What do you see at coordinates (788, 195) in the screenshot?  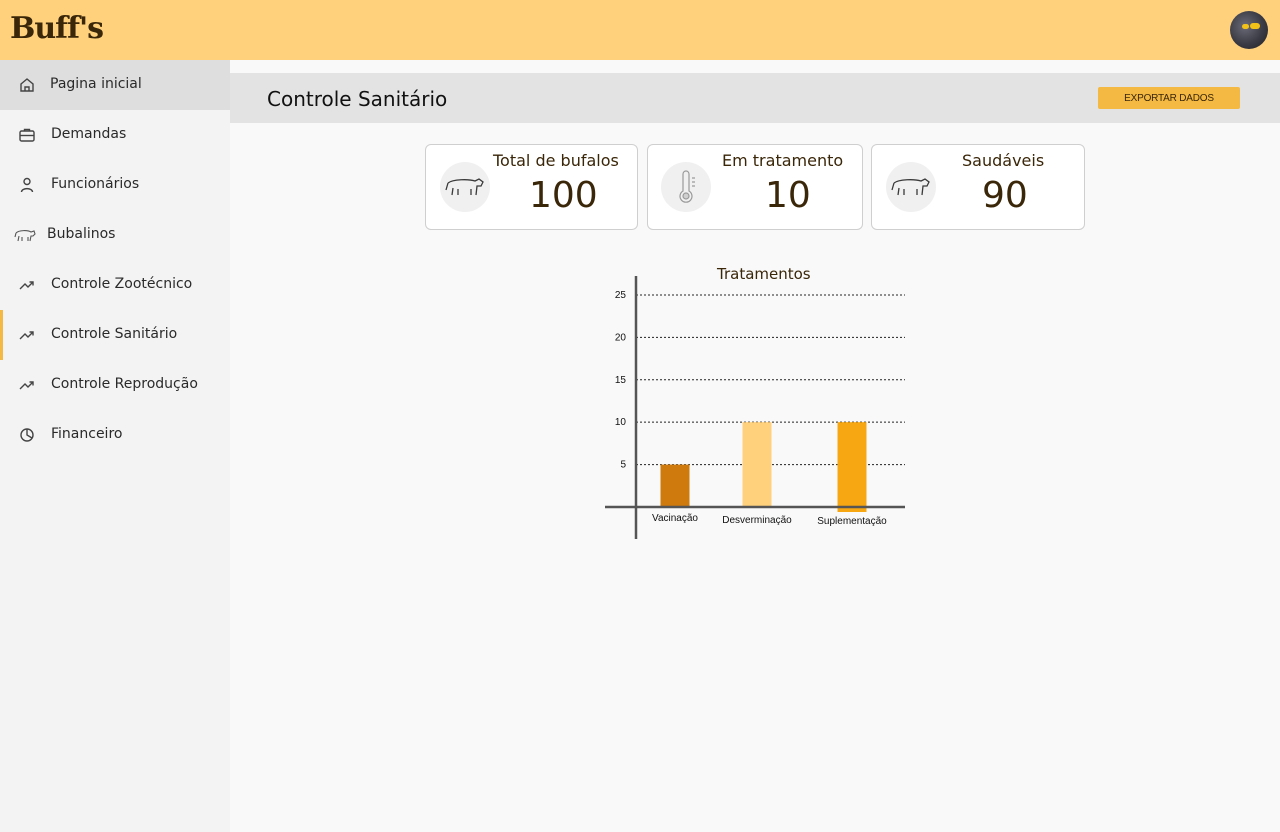 I see `card-value: 10` at bounding box center [788, 195].